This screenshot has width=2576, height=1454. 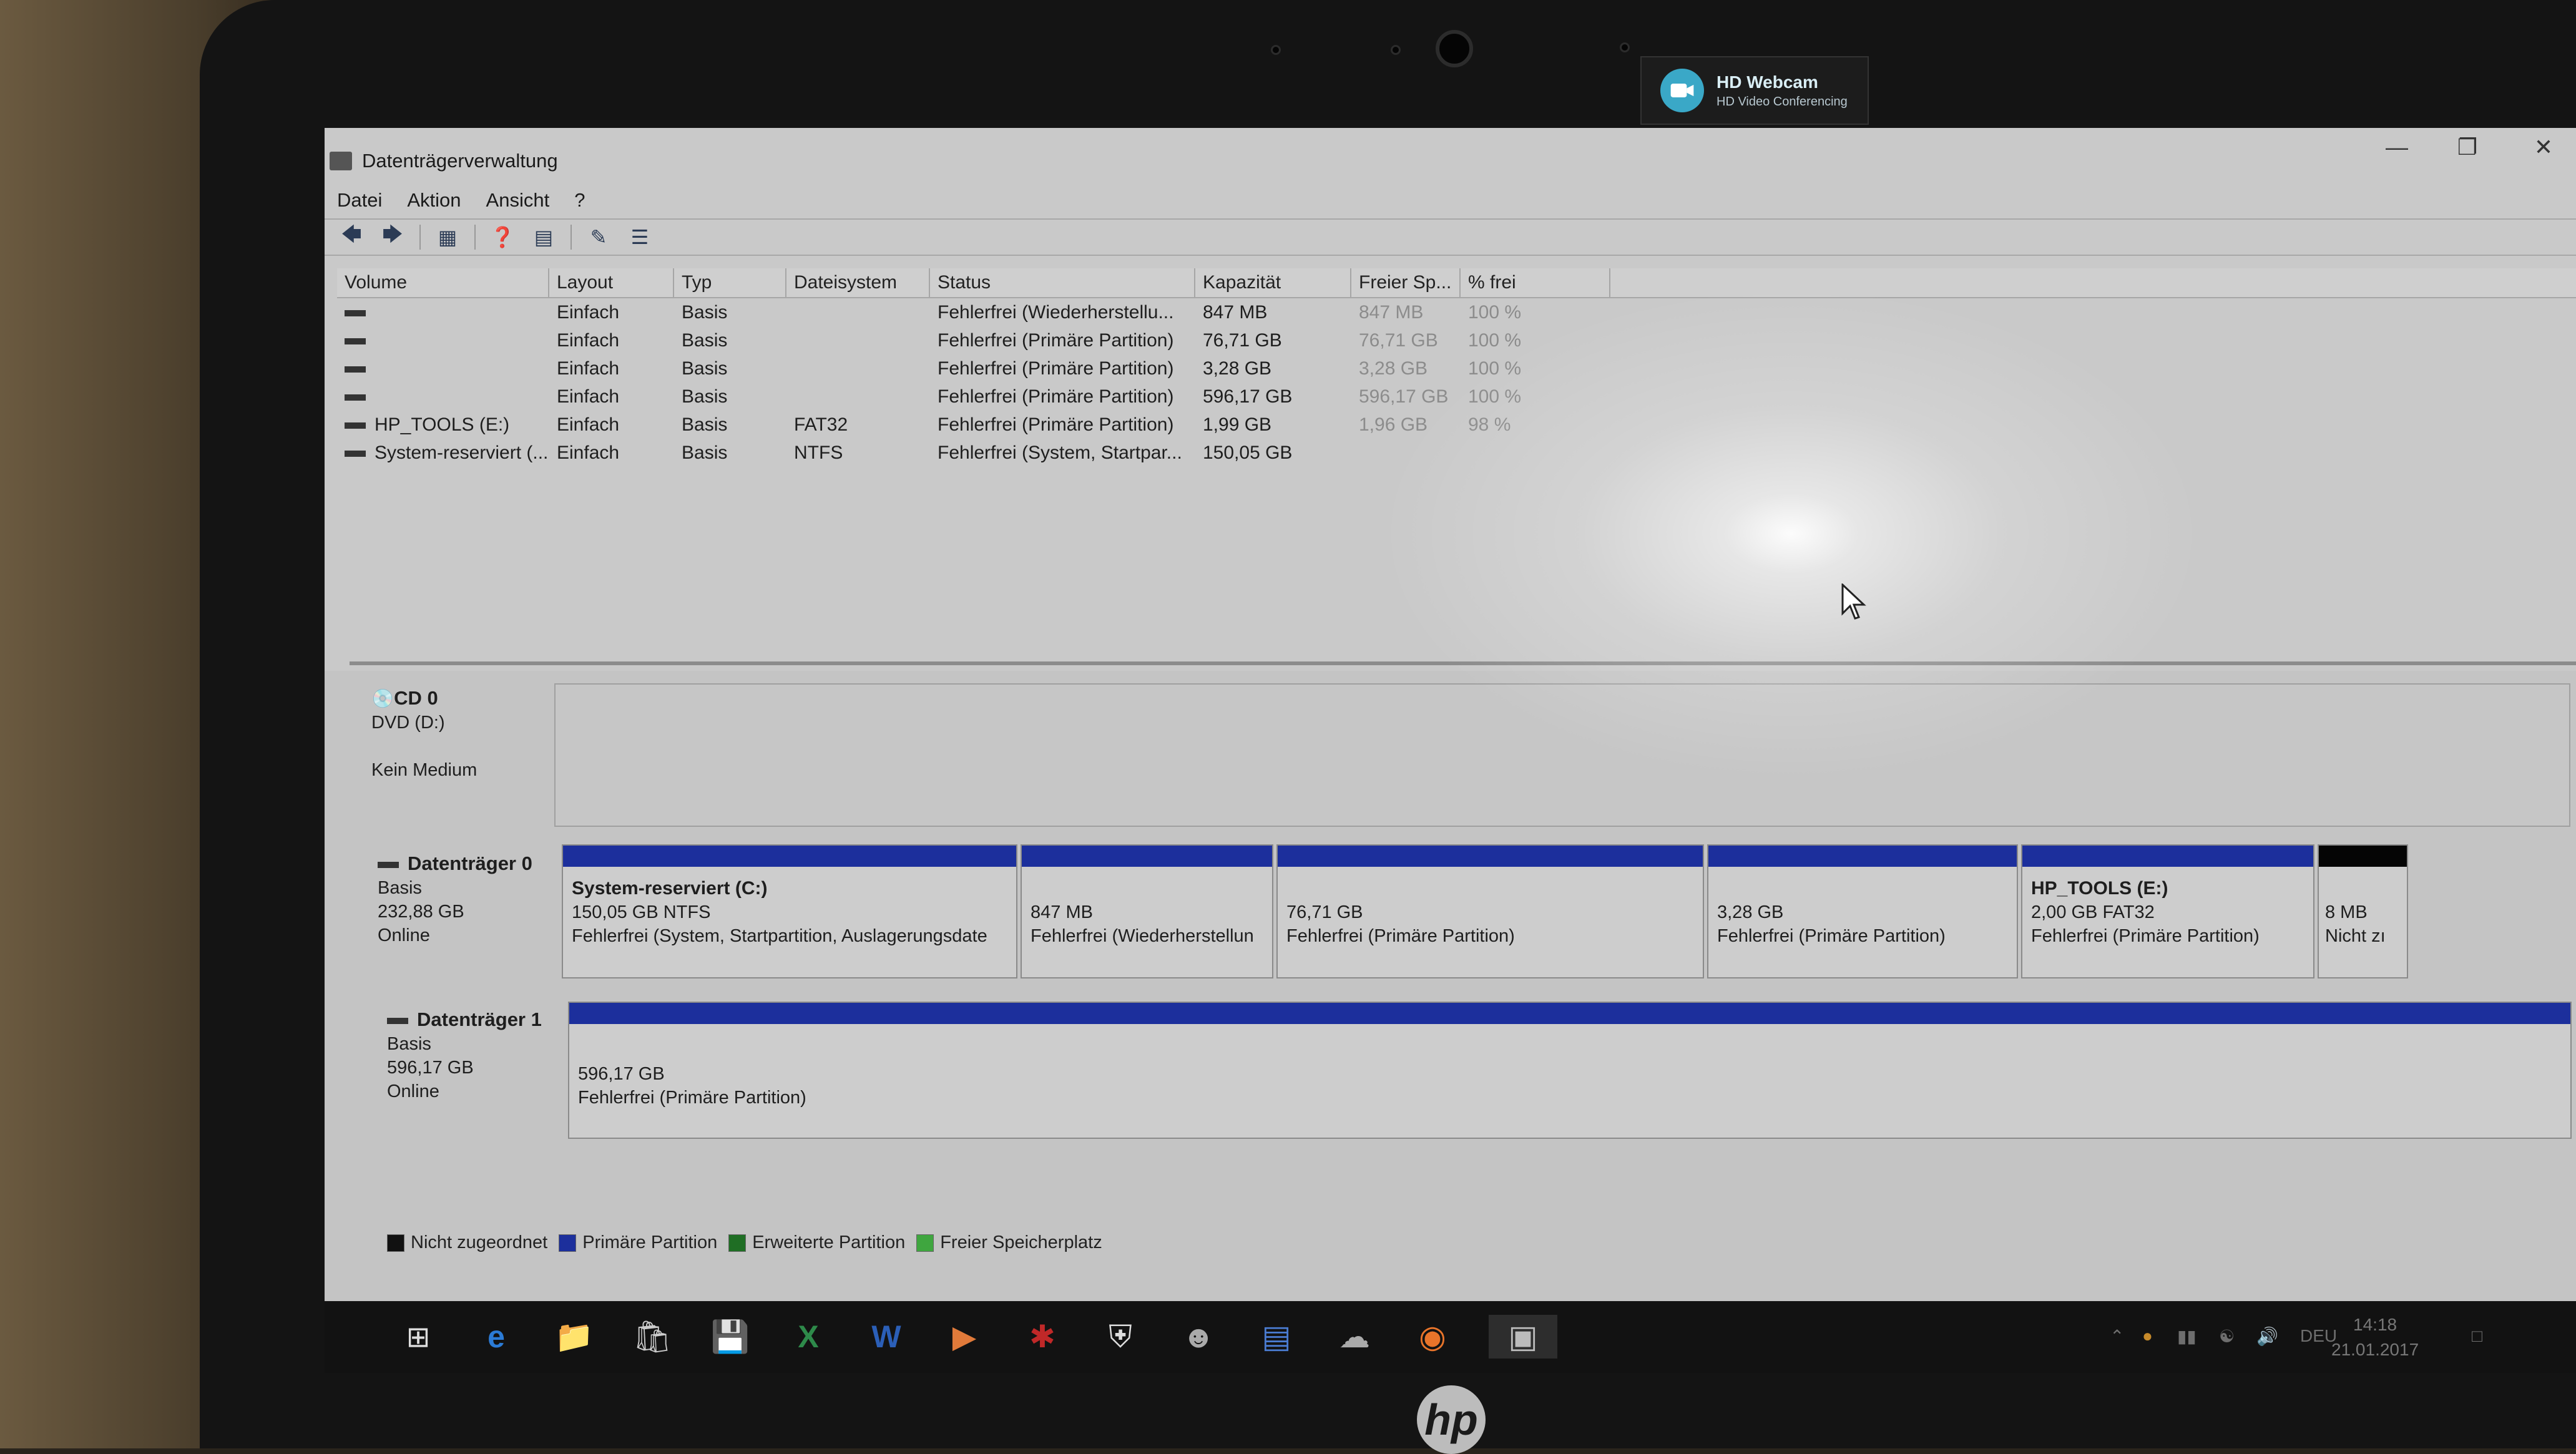 What do you see at coordinates (359, 200) in the screenshot?
I see `menu-datei: Datei` at bounding box center [359, 200].